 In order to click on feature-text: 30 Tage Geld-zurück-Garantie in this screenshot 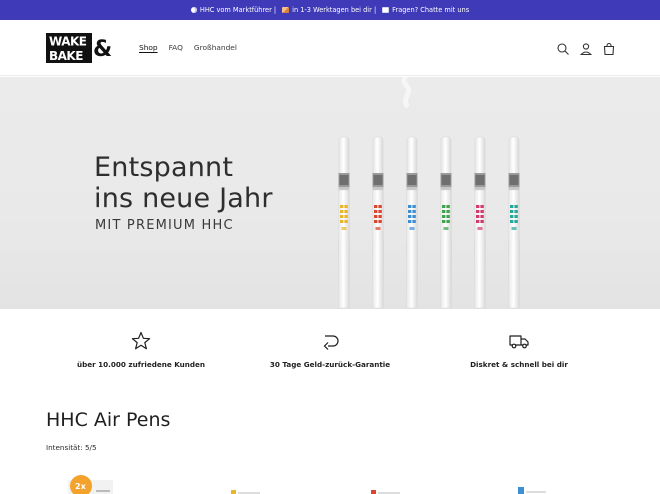, I will do `click(330, 364)`.